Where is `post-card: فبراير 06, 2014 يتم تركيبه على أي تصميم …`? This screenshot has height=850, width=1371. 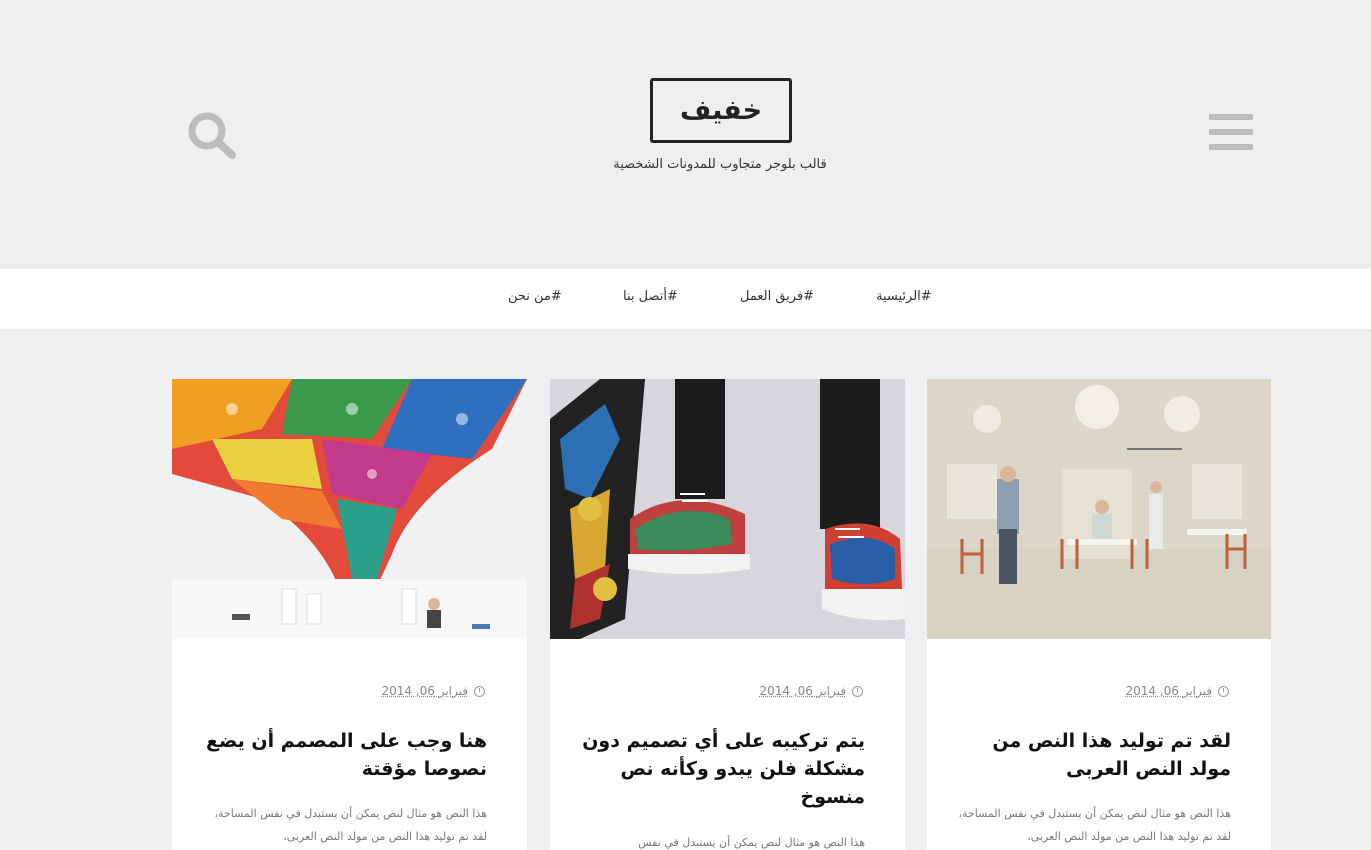 post-card: فبراير 06, 2014 يتم تركيبه على أي تصميم … is located at coordinates (727, 614).